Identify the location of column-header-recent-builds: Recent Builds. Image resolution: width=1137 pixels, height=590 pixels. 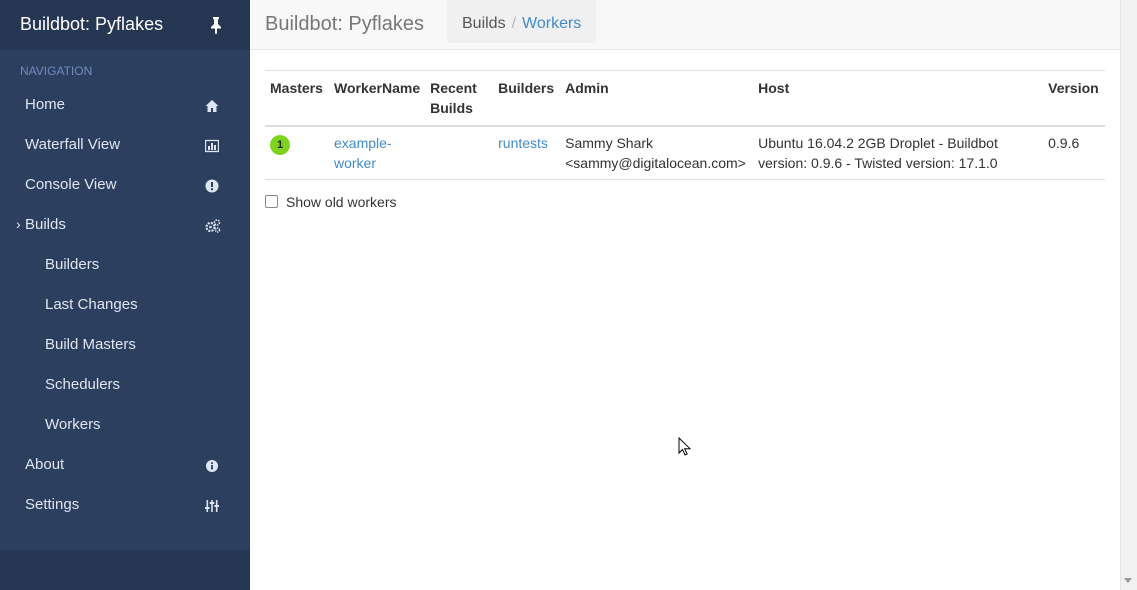
(459, 98).